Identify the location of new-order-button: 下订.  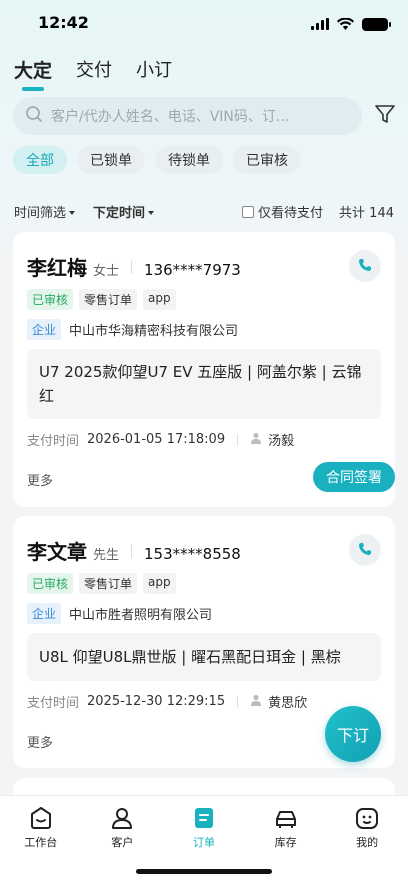
(353, 734).